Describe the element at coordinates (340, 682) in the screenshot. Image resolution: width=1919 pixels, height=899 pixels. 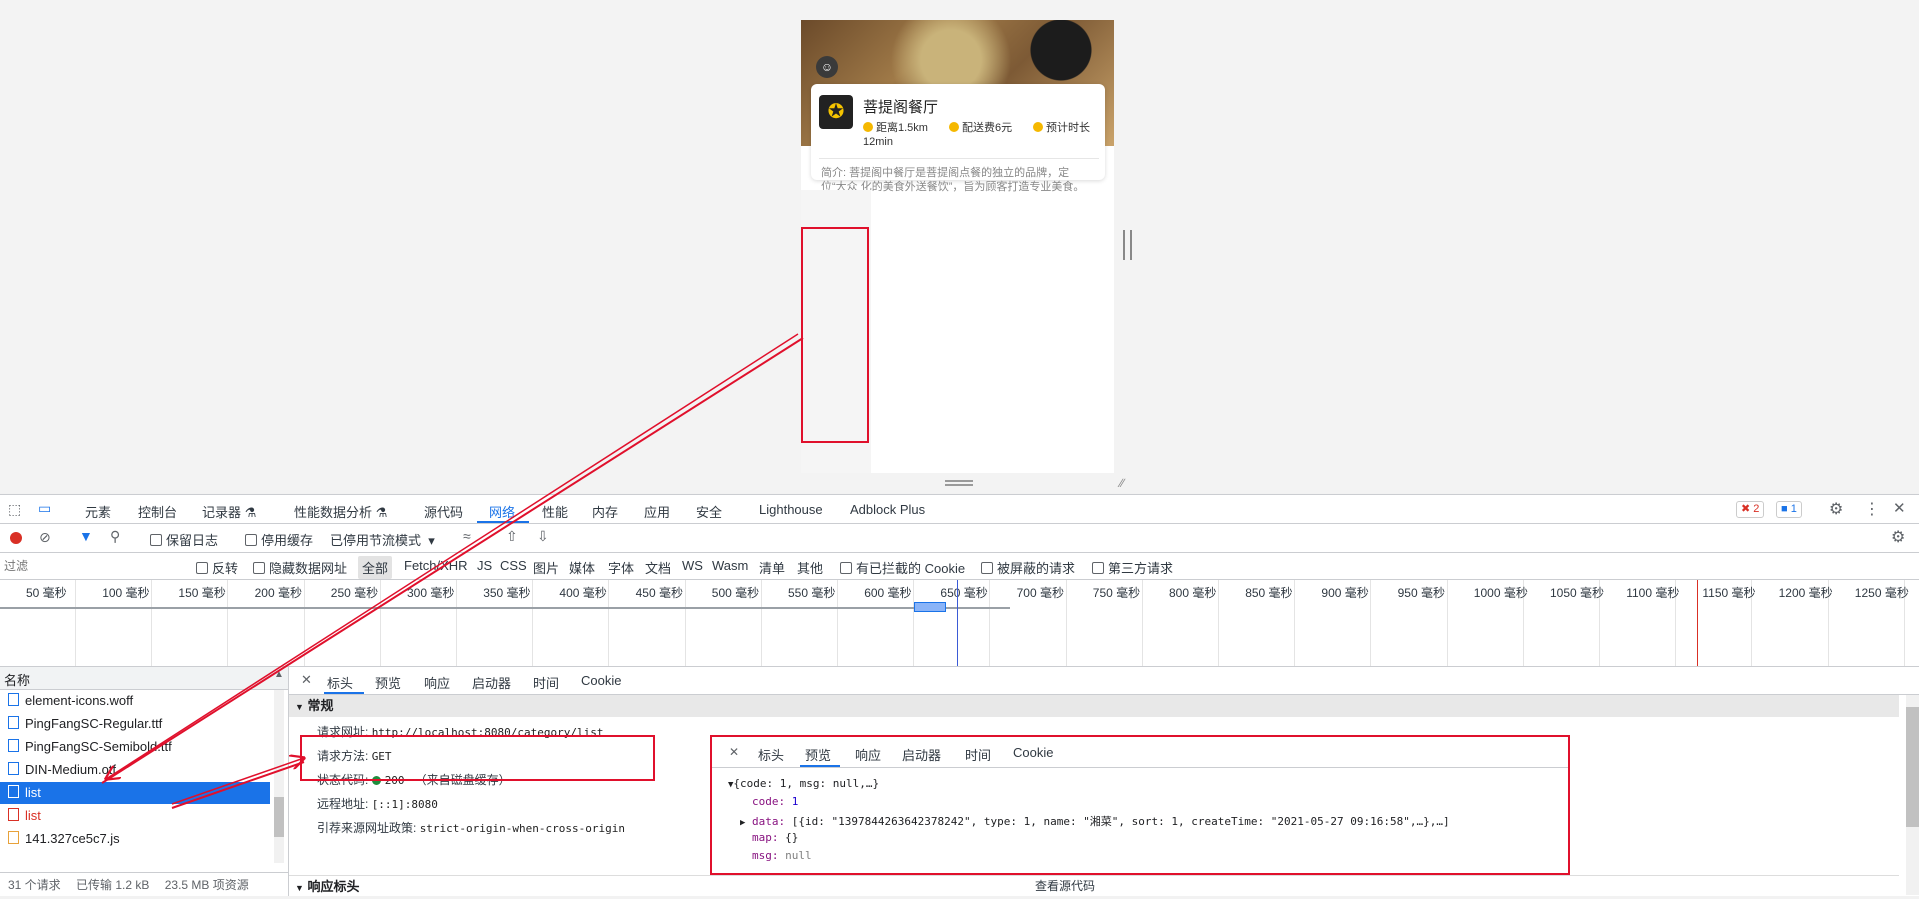
I see `tab-headers: 标头` at that location.